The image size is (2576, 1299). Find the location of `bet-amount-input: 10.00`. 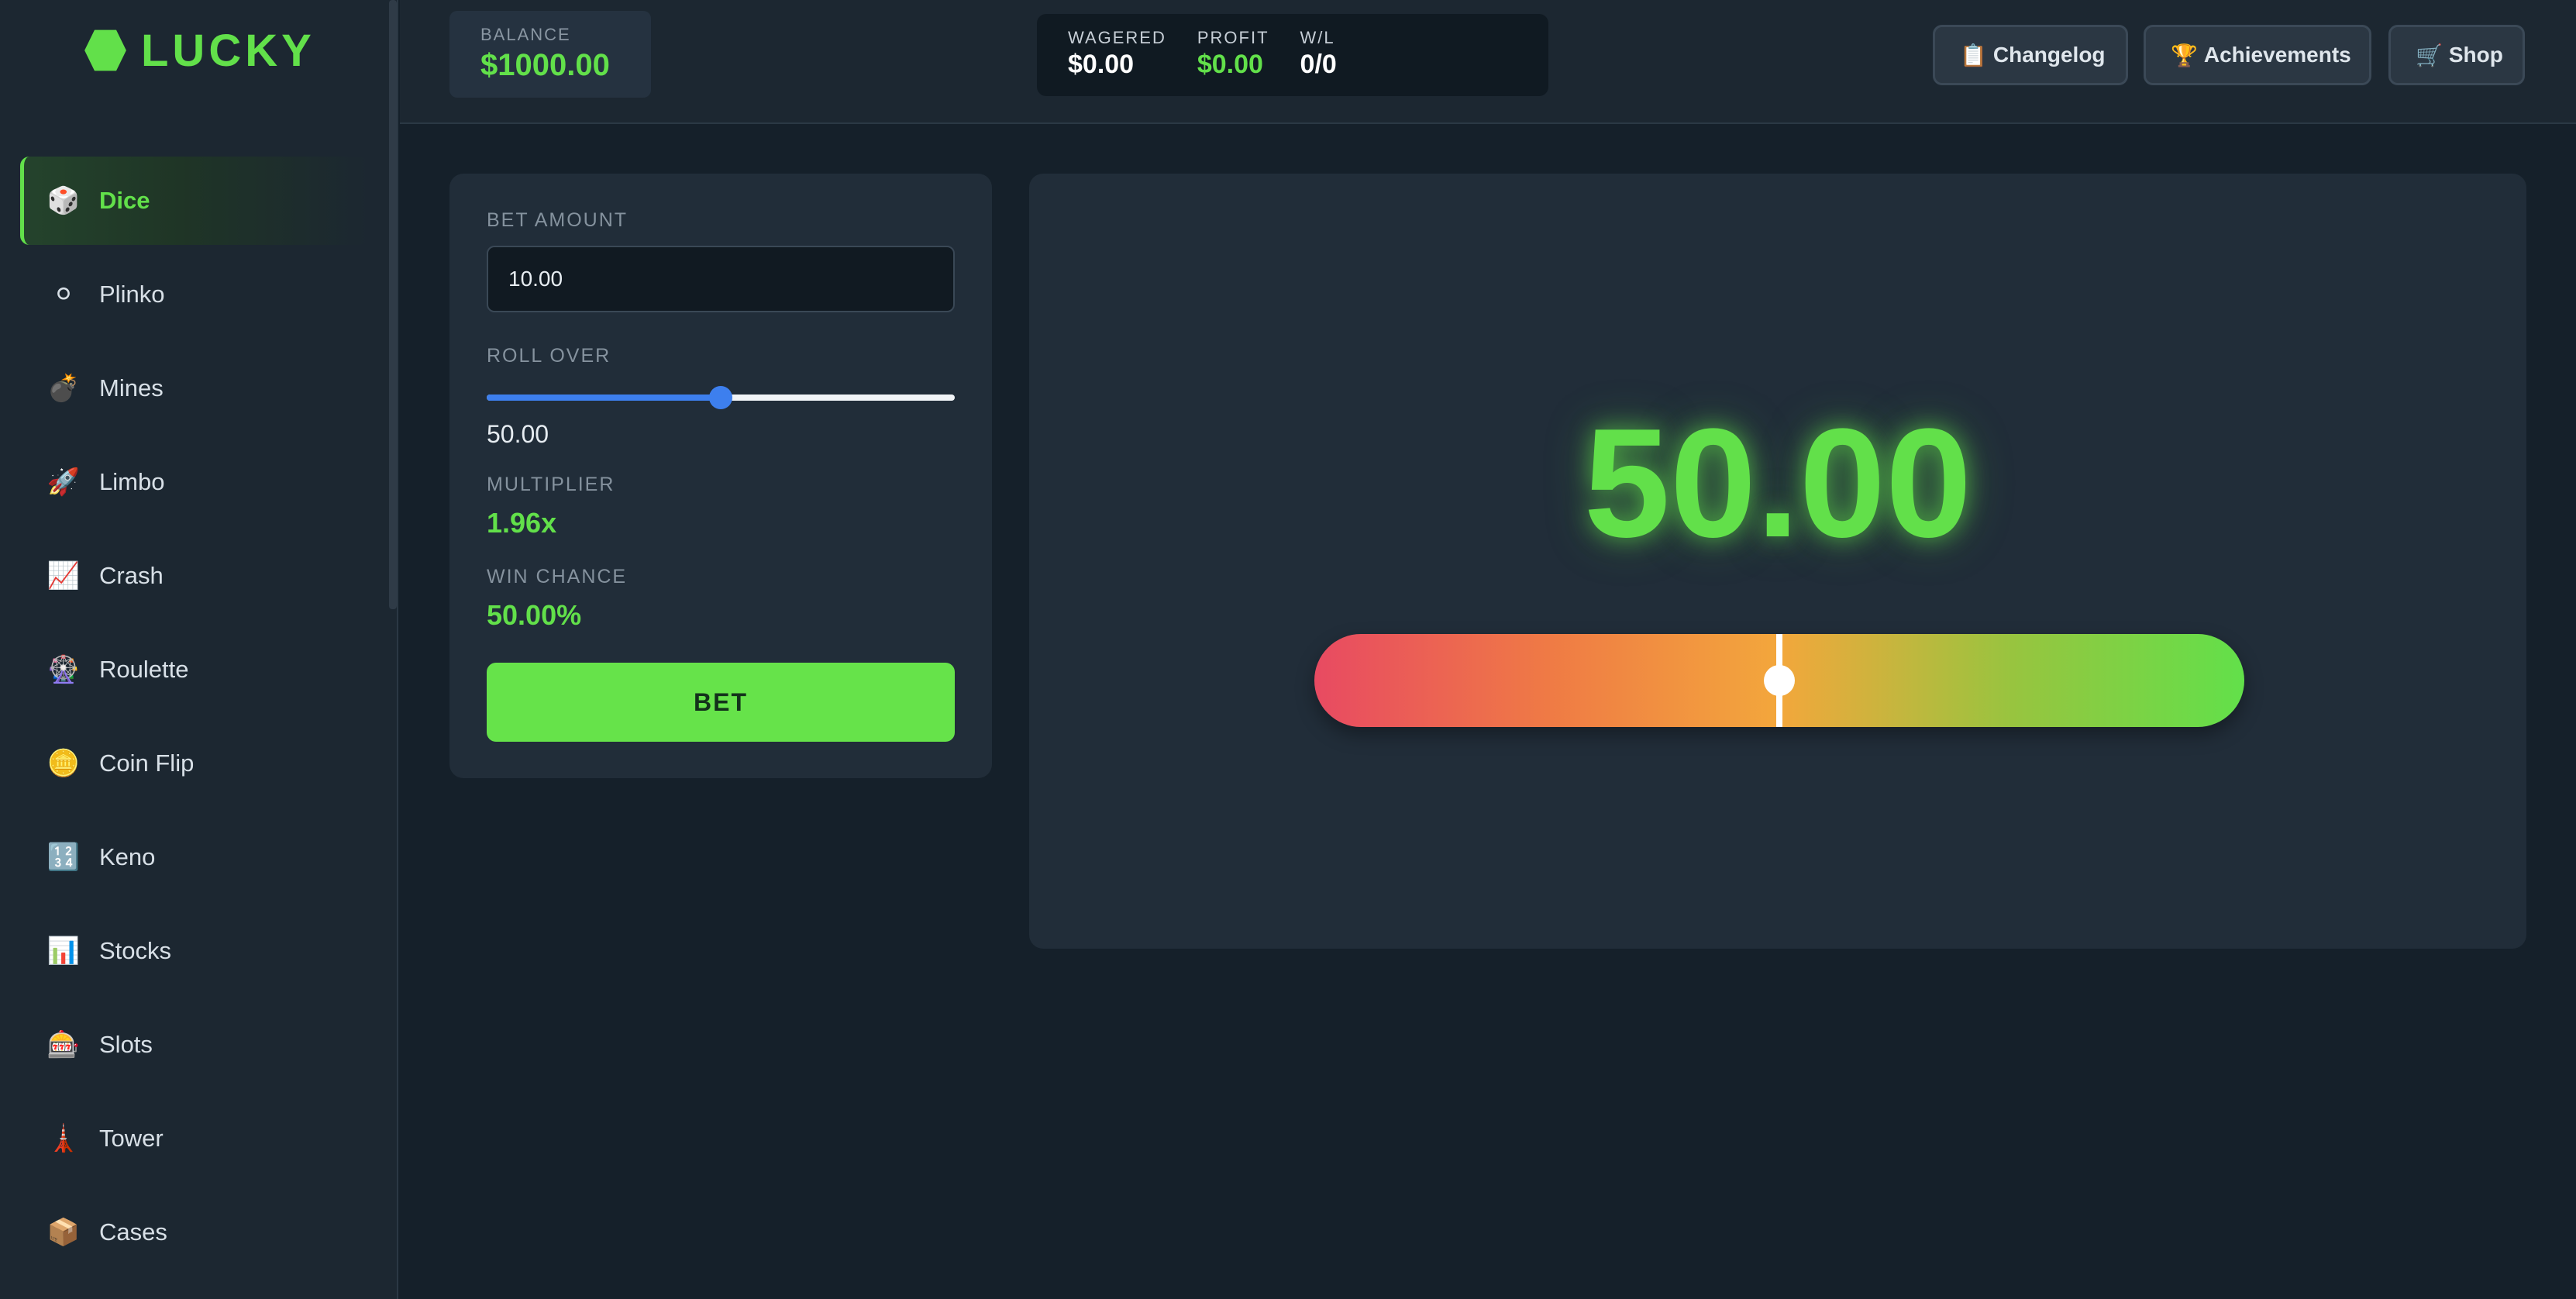

bet-amount-input: 10.00 is located at coordinates (721, 279).